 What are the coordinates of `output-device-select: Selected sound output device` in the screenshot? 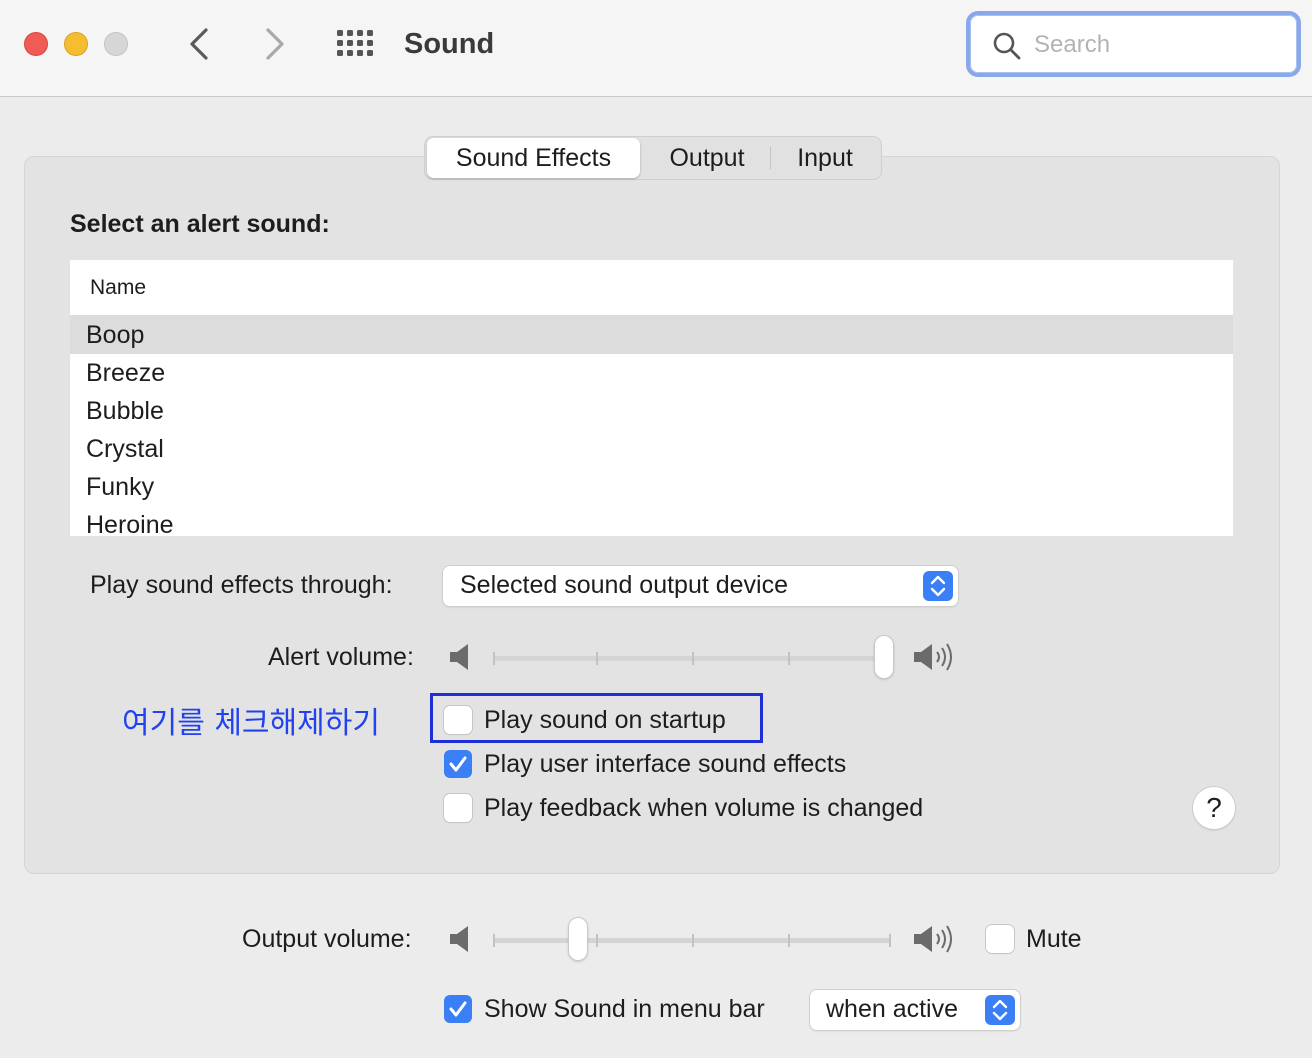 It's located at (700, 586).